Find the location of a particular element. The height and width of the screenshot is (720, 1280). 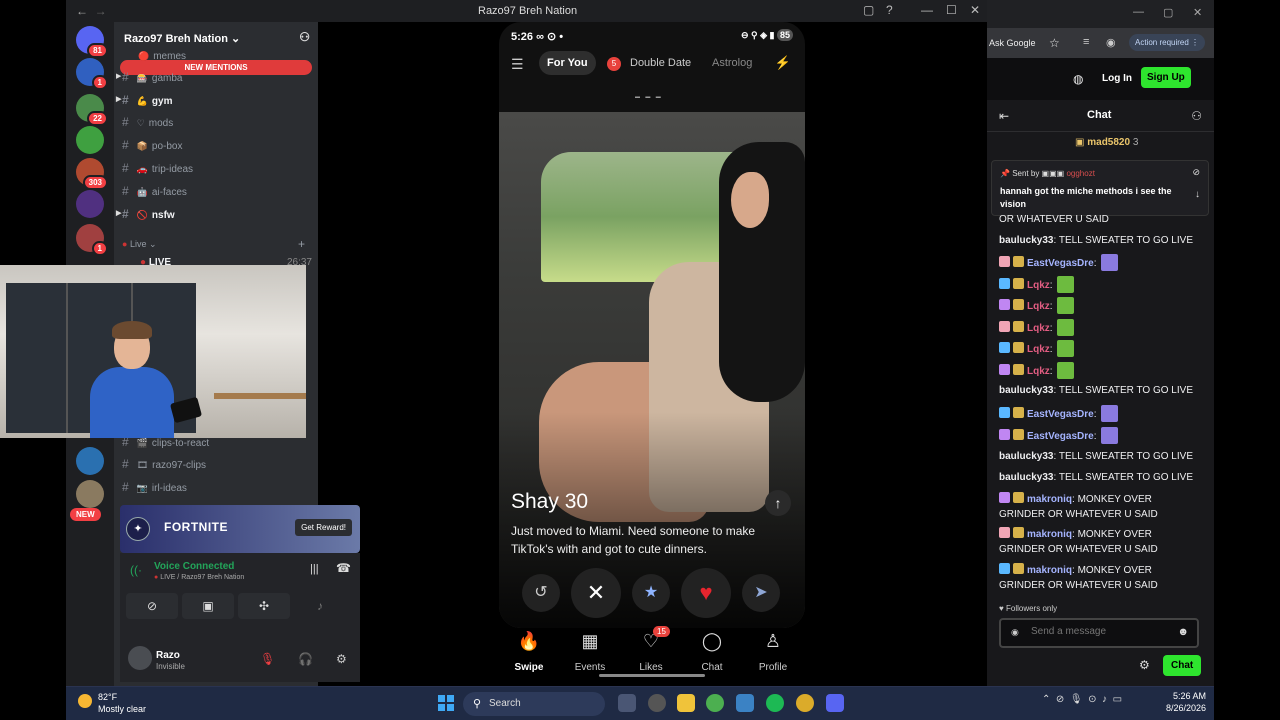

server-icon: 303 is located at coordinates (92, 174).